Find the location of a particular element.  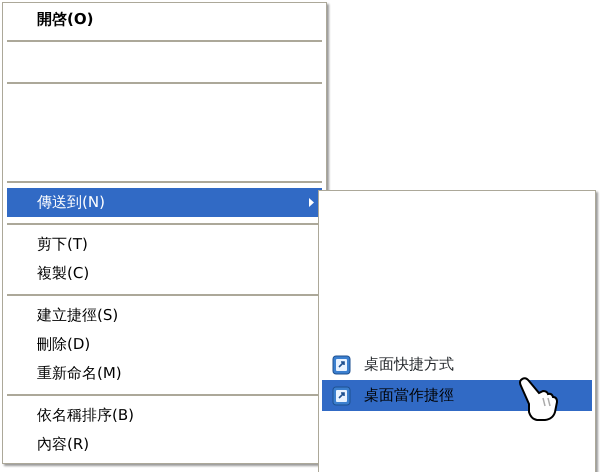

menu-item: 開啓(O) is located at coordinates (164, 19).